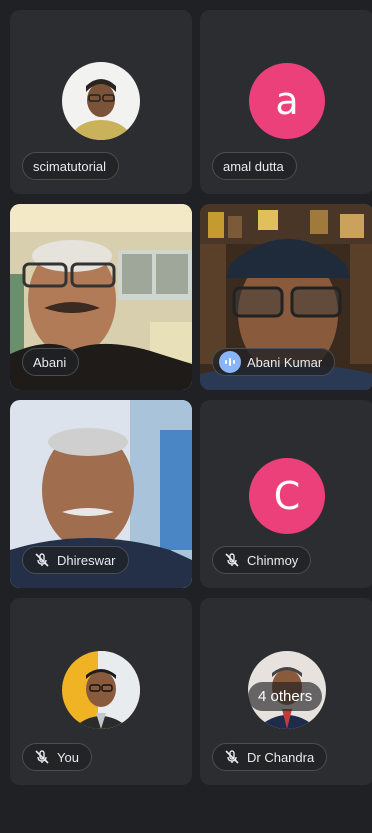  I want to click on participant-tile-abani: Abani, so click(101, 297).